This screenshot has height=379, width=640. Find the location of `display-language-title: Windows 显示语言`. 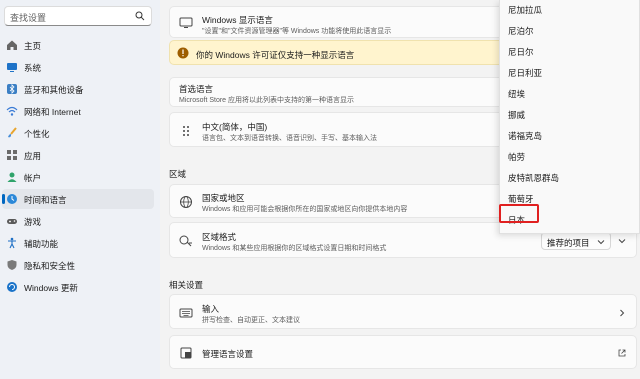

display-language-title: Windows 显示语言 is located at coordinates (237, 20).